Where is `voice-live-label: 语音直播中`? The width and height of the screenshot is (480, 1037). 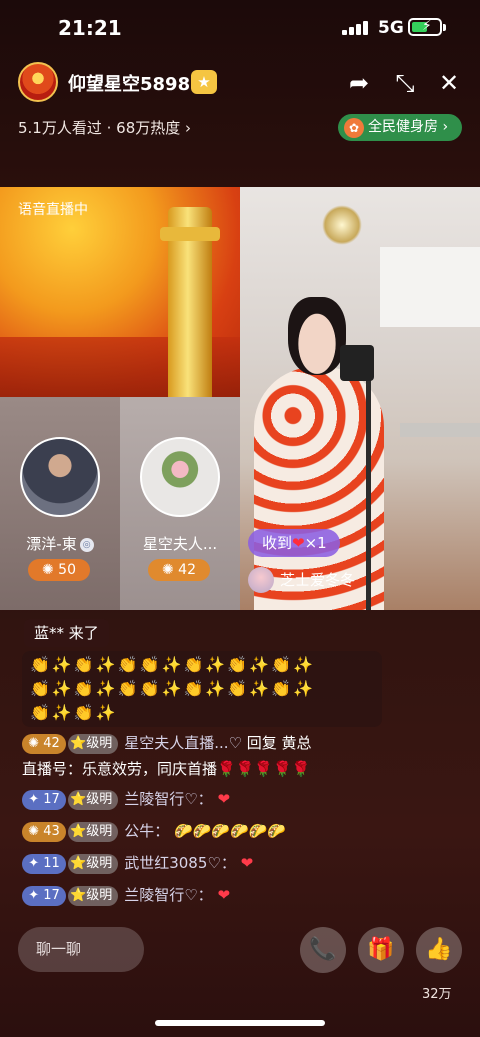 voice-live-label: 语音直播中 is located at coordinates (53, 210).